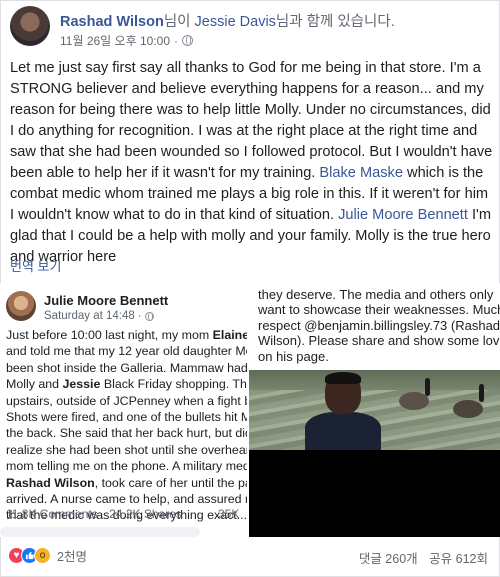 The height and width of the screenshot is (577, 500). Describe the element at coordinates (361, 173) in the screenshot. I see `tag-blake-maske: Blake Maske` at that location.